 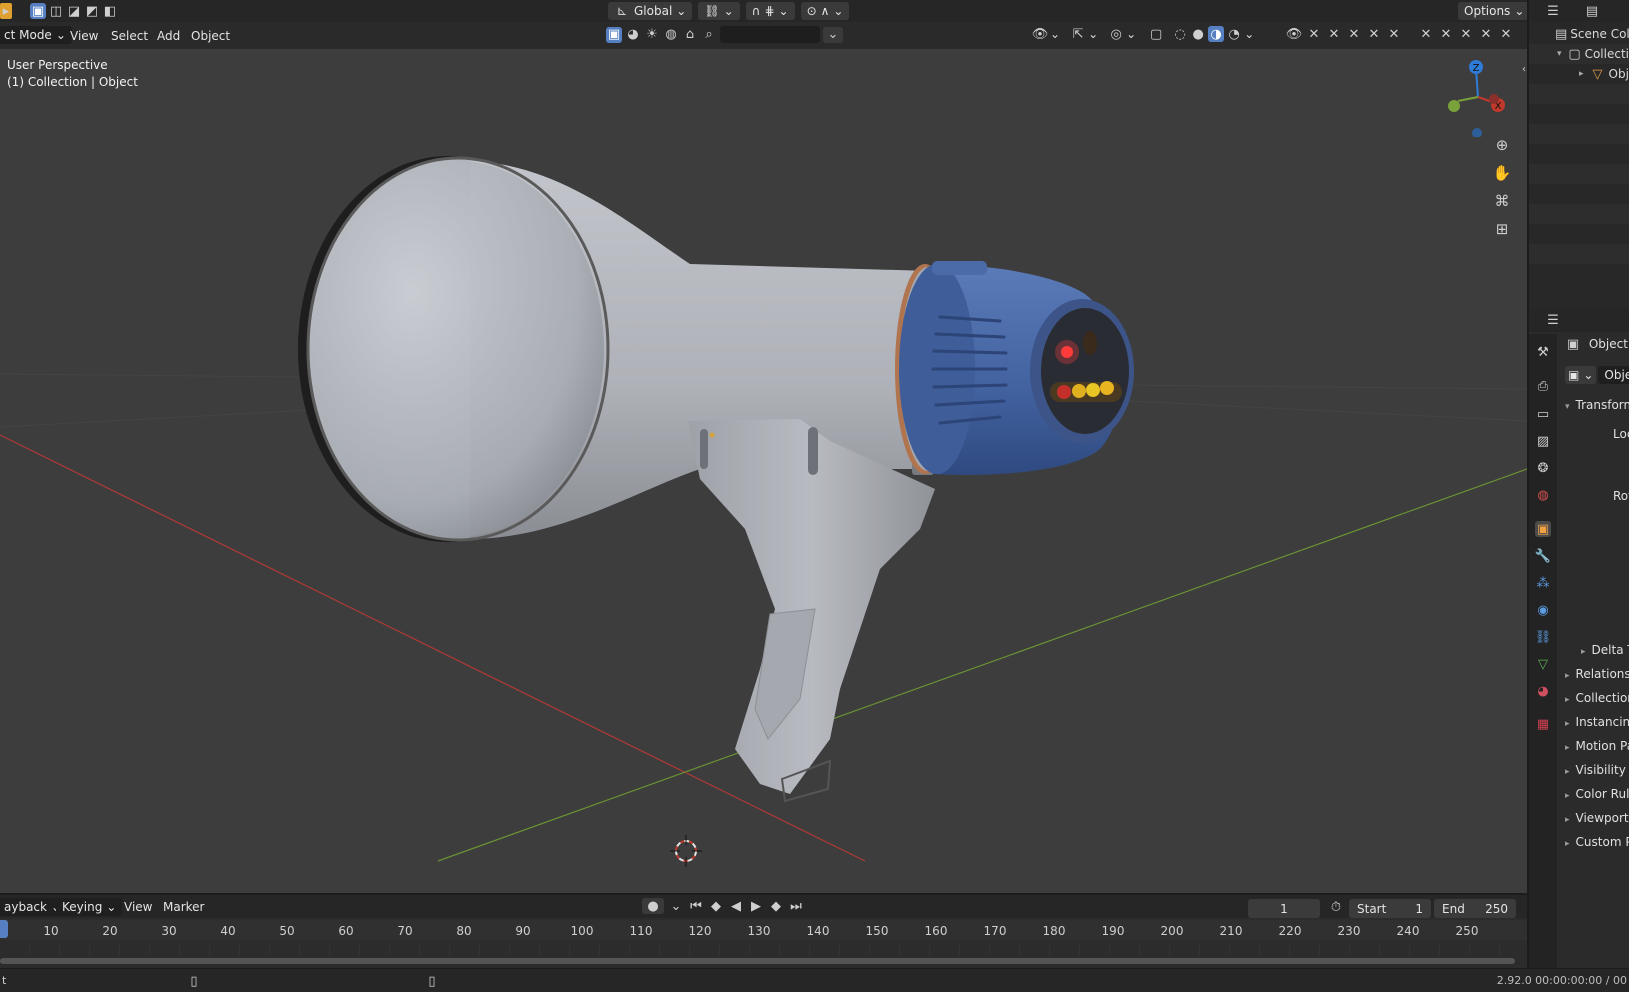 I want to click on pivot-dropdown: ⛓ ⌄, so click(x=719, y=11).